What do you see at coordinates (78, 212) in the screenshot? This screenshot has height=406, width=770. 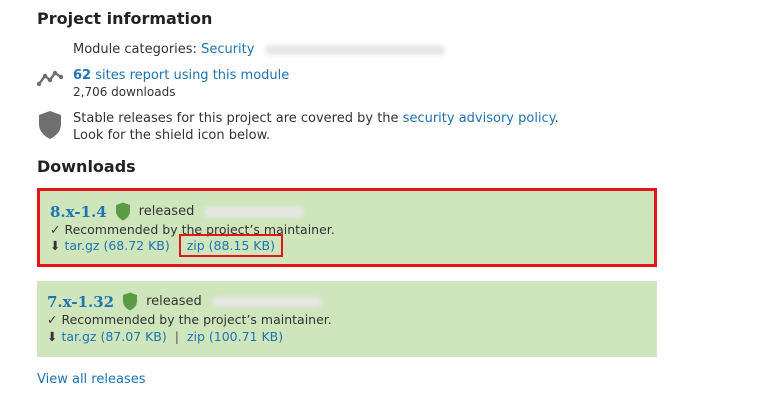 I see `release-version-link: 8.x-1.4` at bounding box center [78, 212].